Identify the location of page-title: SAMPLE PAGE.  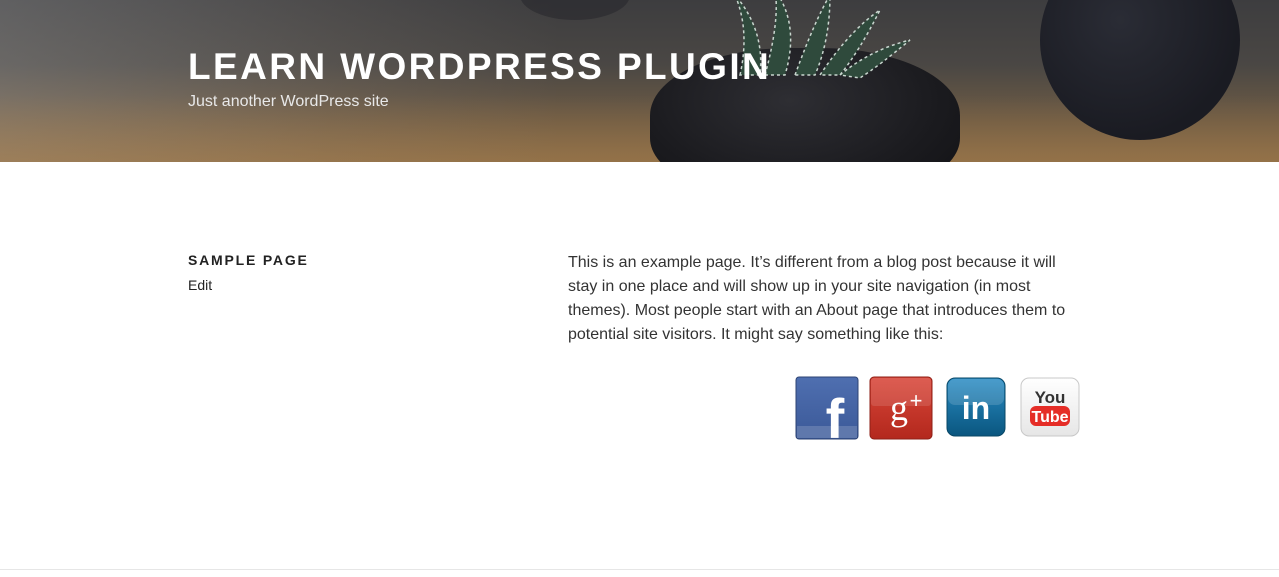
(248, 260).